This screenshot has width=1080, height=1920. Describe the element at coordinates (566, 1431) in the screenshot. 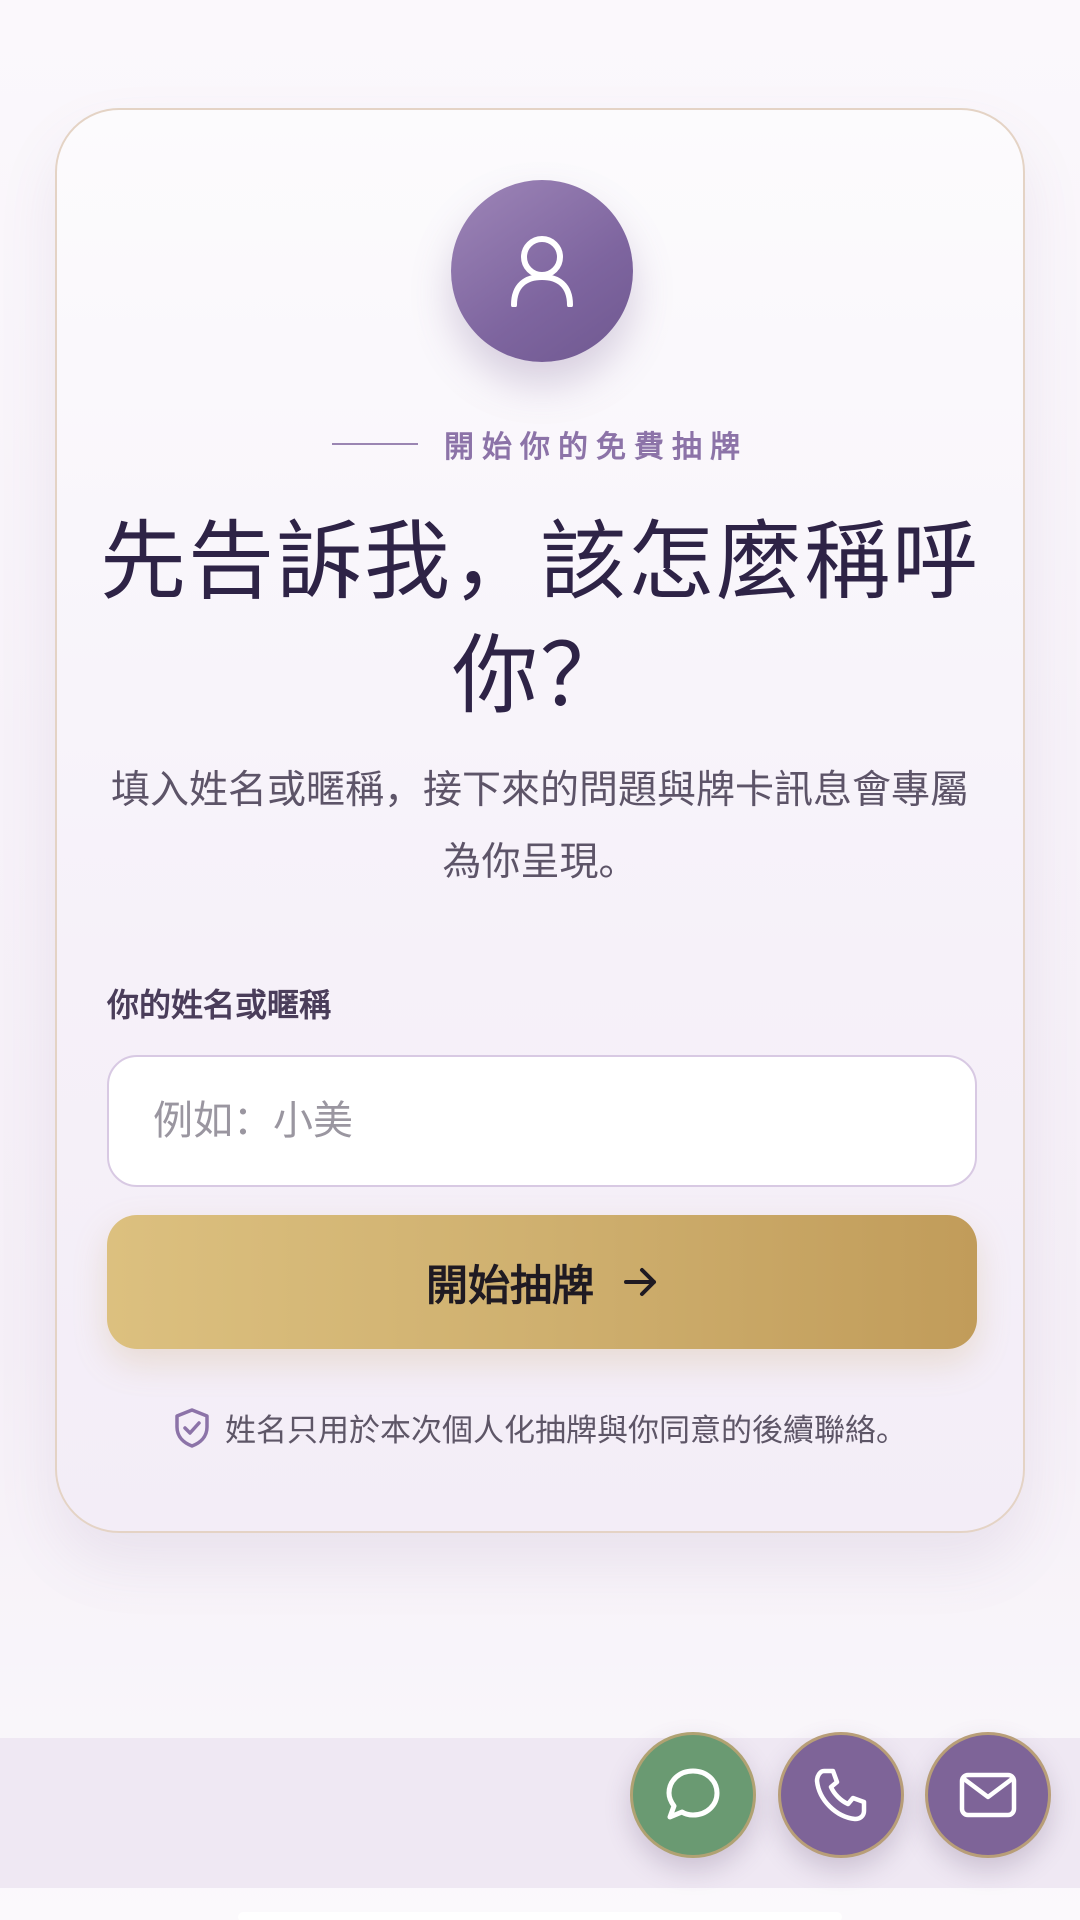

I see `privacy-note-text: 姓名只用於本次個人化抽牌與你同意的後續聯絡。` at that location.